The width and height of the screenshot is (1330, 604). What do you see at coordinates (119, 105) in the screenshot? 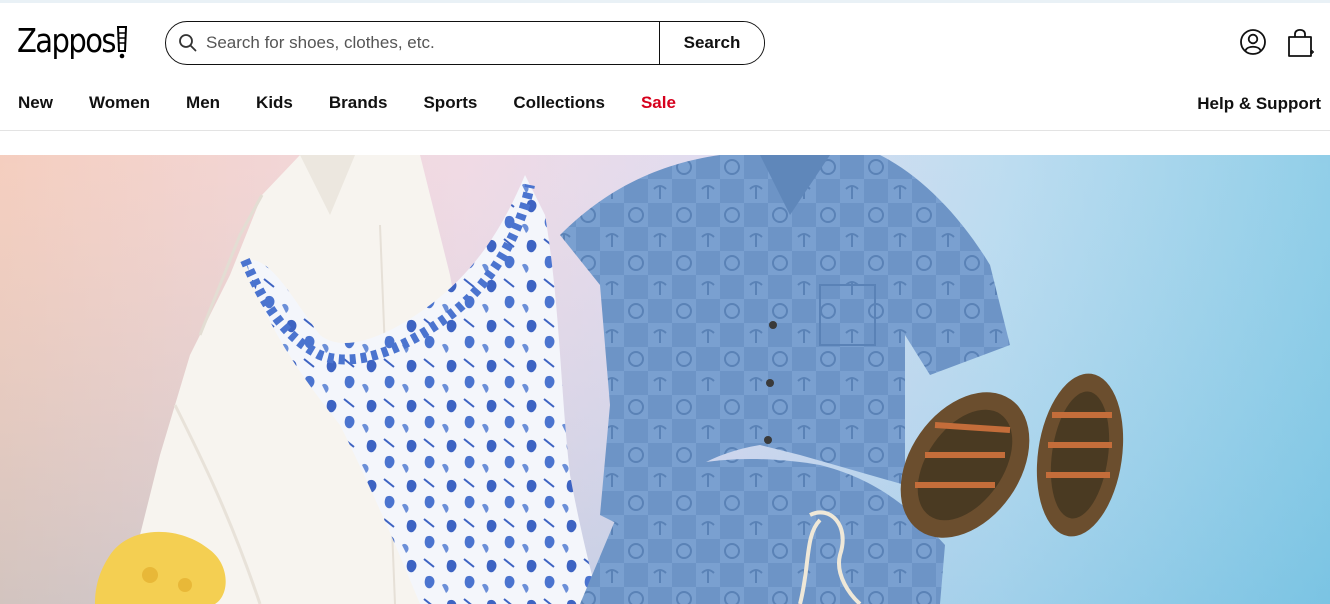
I see `nav-item-women: Women` at bounding box center [119, 105].